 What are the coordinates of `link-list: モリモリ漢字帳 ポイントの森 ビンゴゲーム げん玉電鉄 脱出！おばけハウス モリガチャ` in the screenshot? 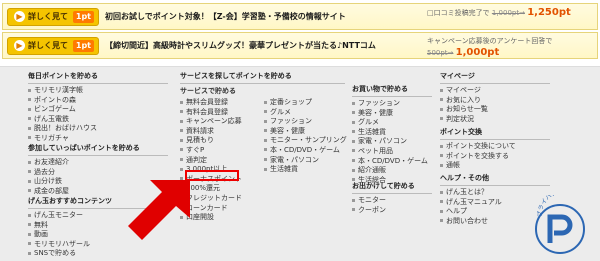 It's located at (98, 115).